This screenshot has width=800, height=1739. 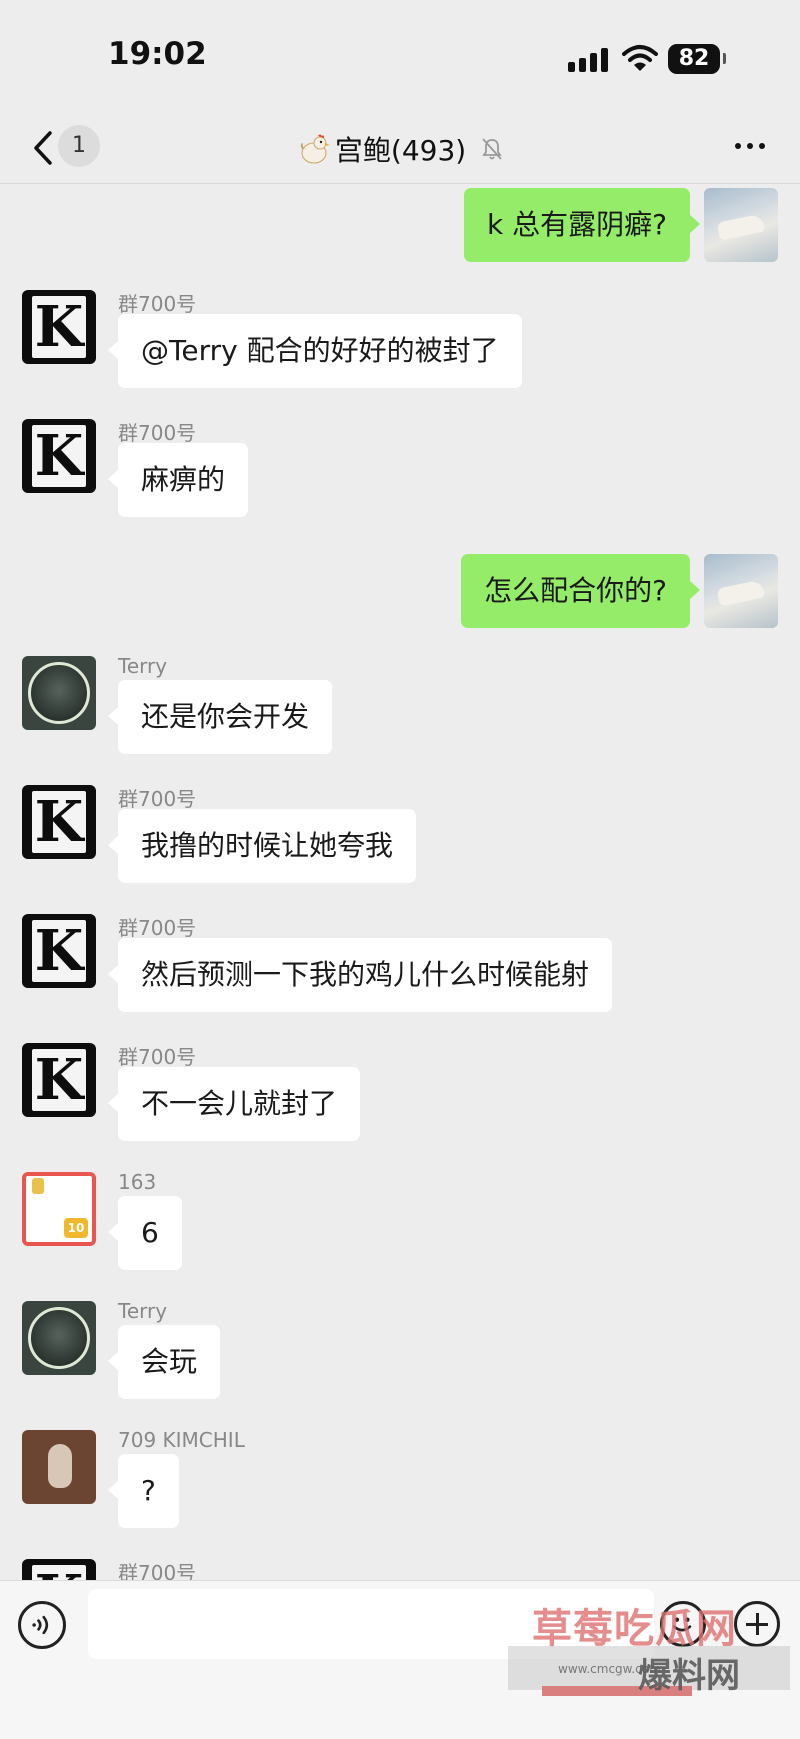 I want to click on cat-face-icon, so click(x=60, y=1466).